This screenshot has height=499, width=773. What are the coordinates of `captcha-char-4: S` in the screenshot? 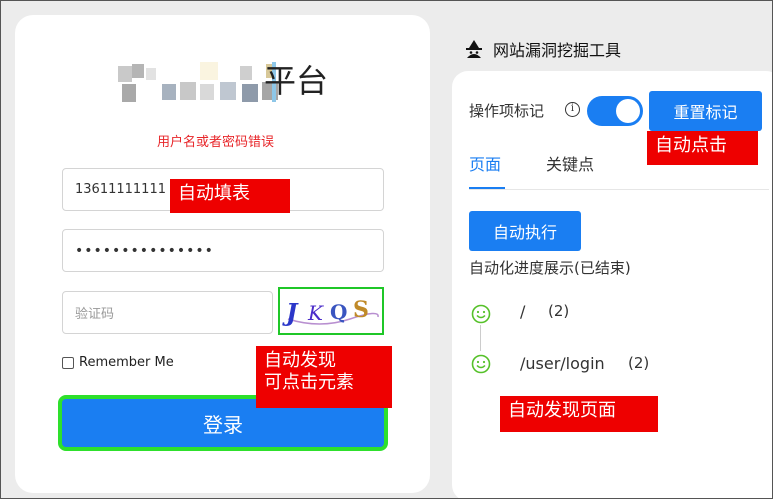 It's located at (361, 310).